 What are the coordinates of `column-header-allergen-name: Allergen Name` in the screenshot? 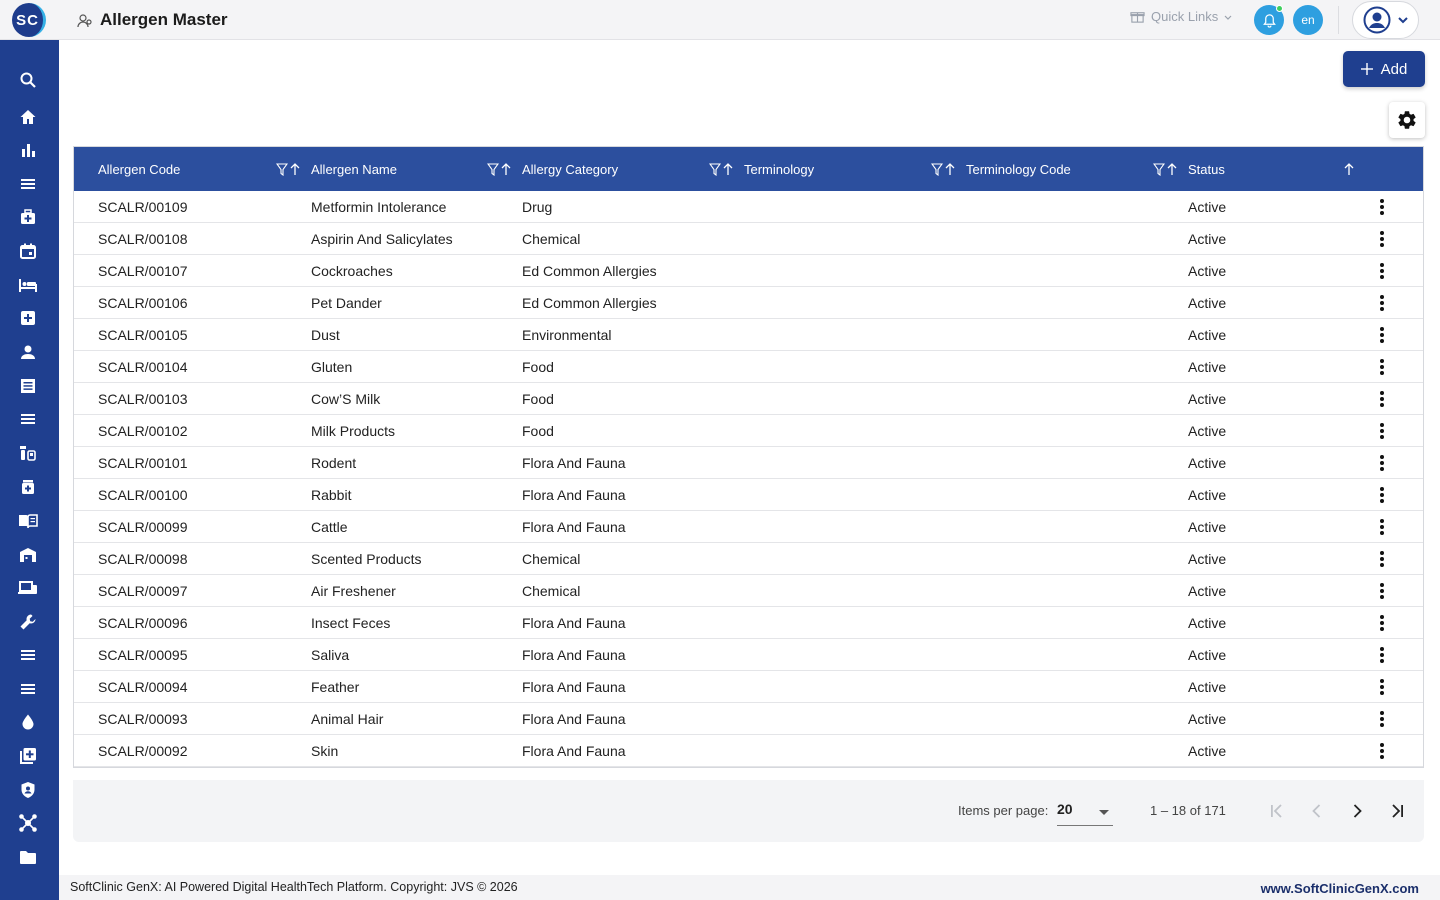 It's located at (354, 169).